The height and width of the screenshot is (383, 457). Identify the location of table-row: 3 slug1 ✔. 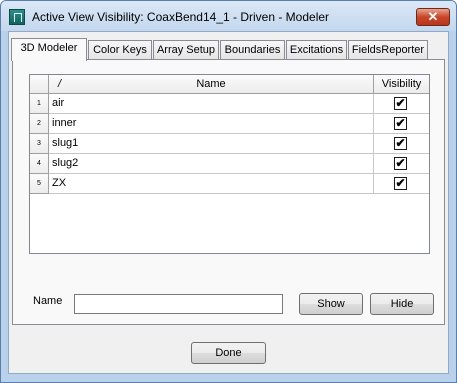
(229, 144).